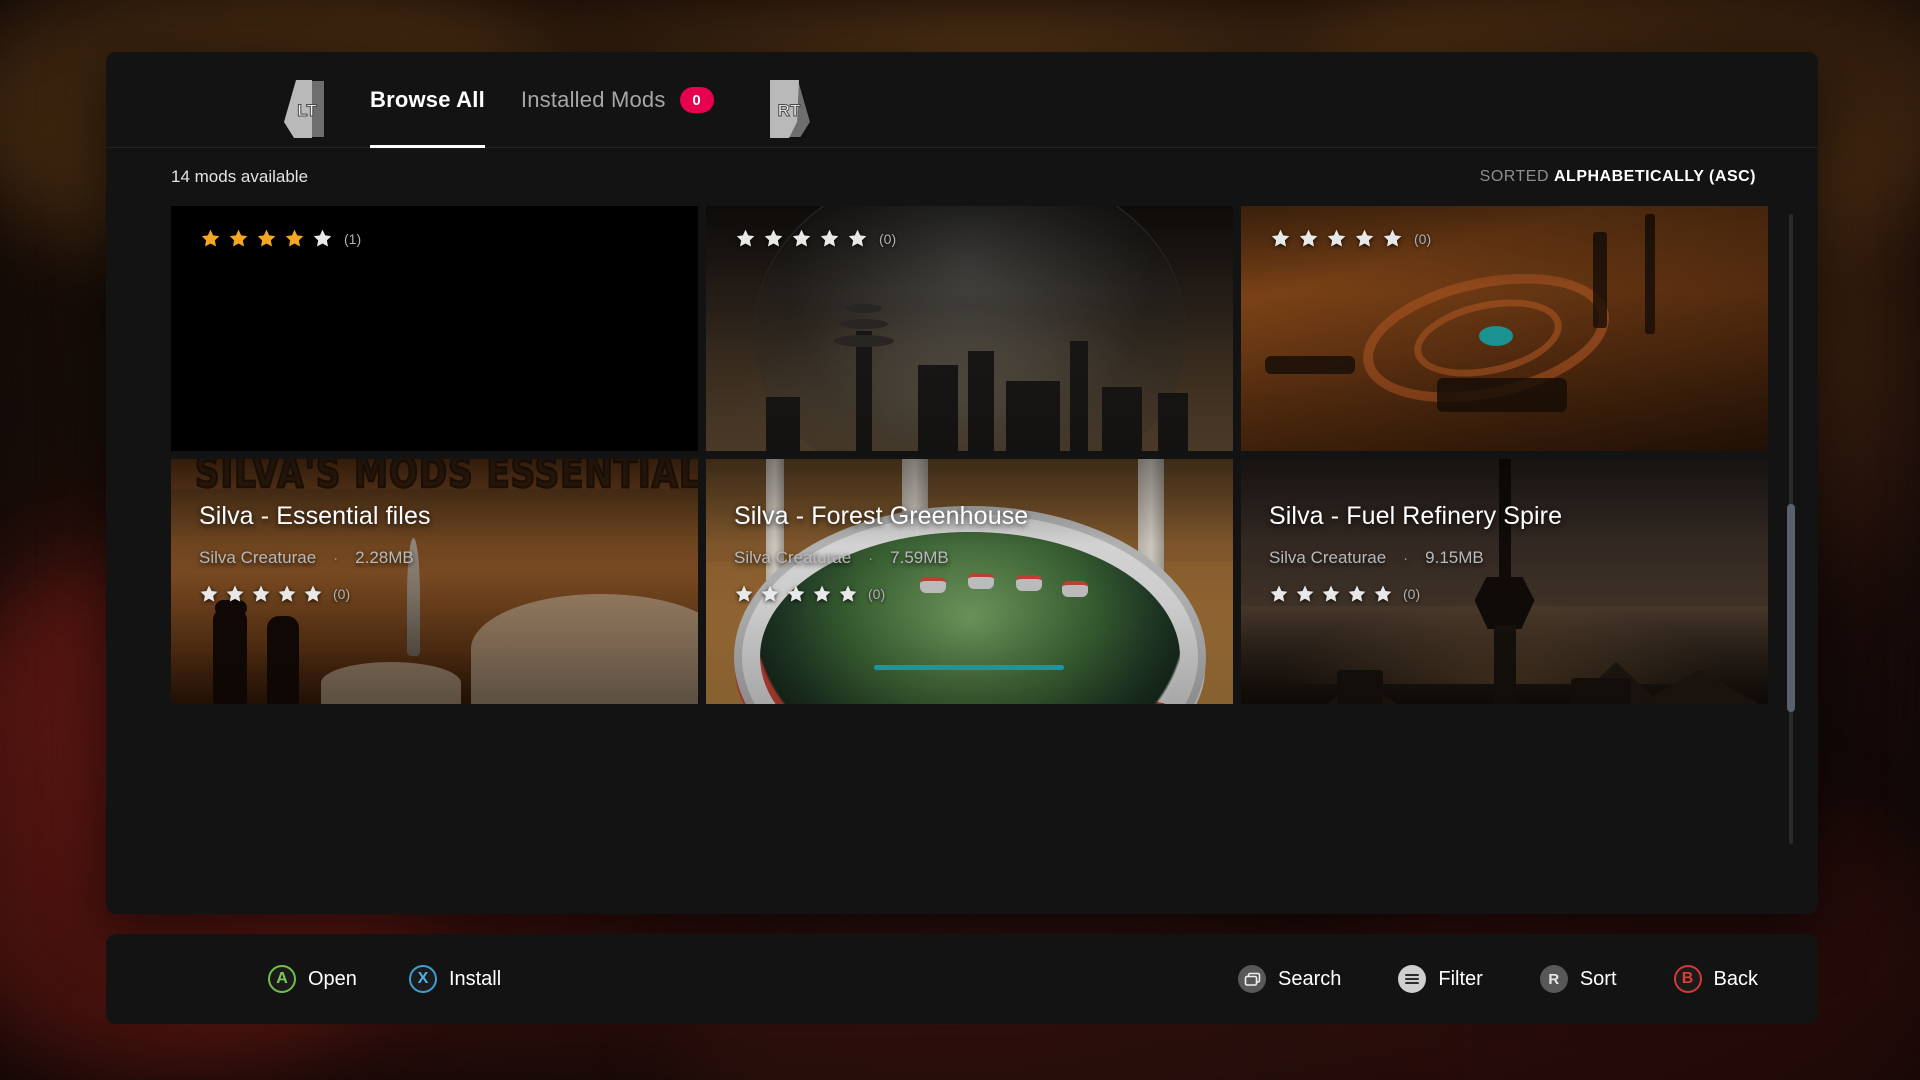 The image size is (1920, 1080). What do you see at coordinates (1416, 516) in the screenshot?
I see `mod-card-title: Silva - Fuel Refinery Spire` at bounding box center [1416, 516].